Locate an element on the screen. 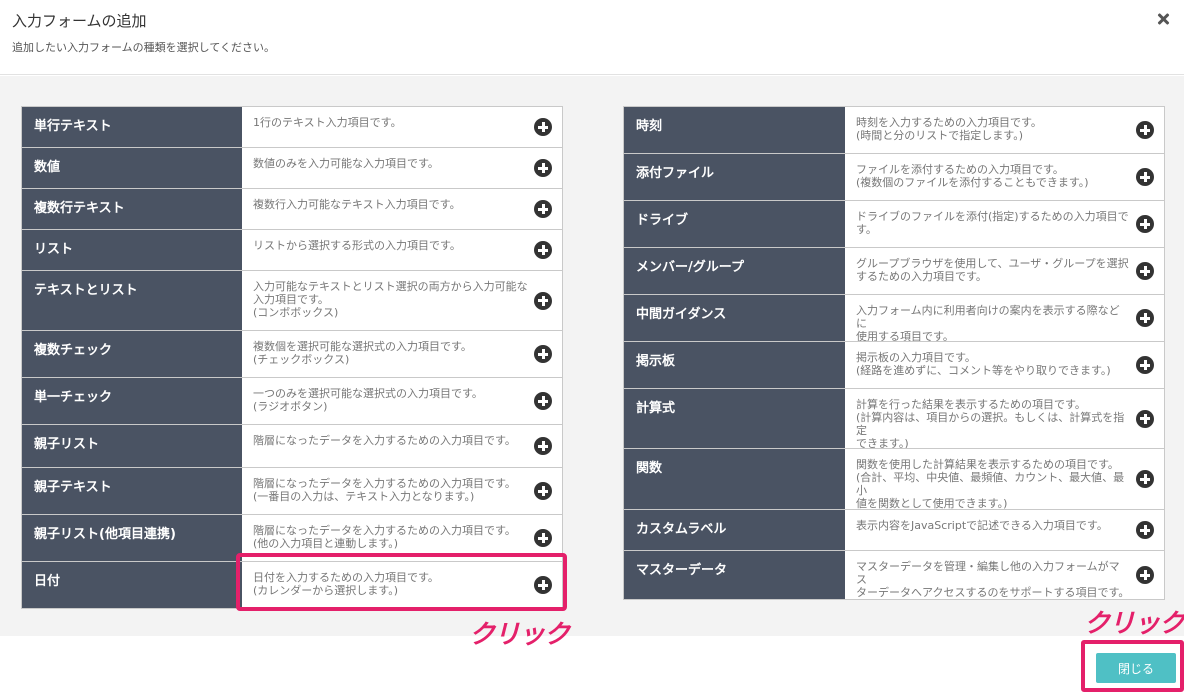  form-type-description: 階層になったデータを入力するための入力項目です。 is located at coordinates (384, 440).